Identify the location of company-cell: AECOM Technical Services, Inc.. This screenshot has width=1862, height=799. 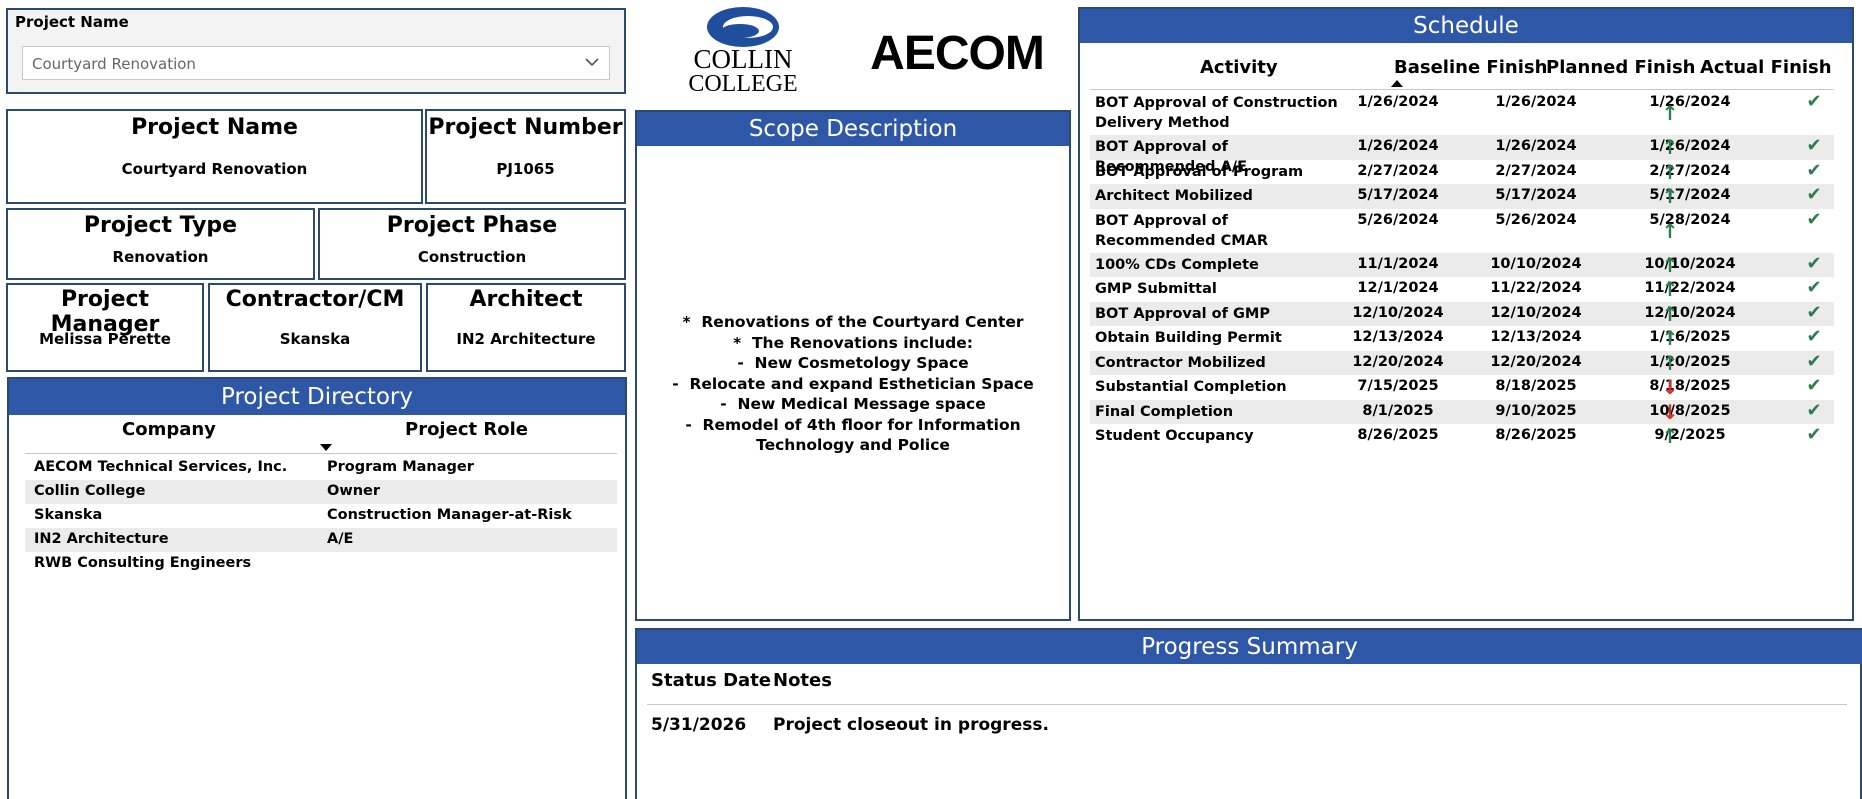
(161, 467).